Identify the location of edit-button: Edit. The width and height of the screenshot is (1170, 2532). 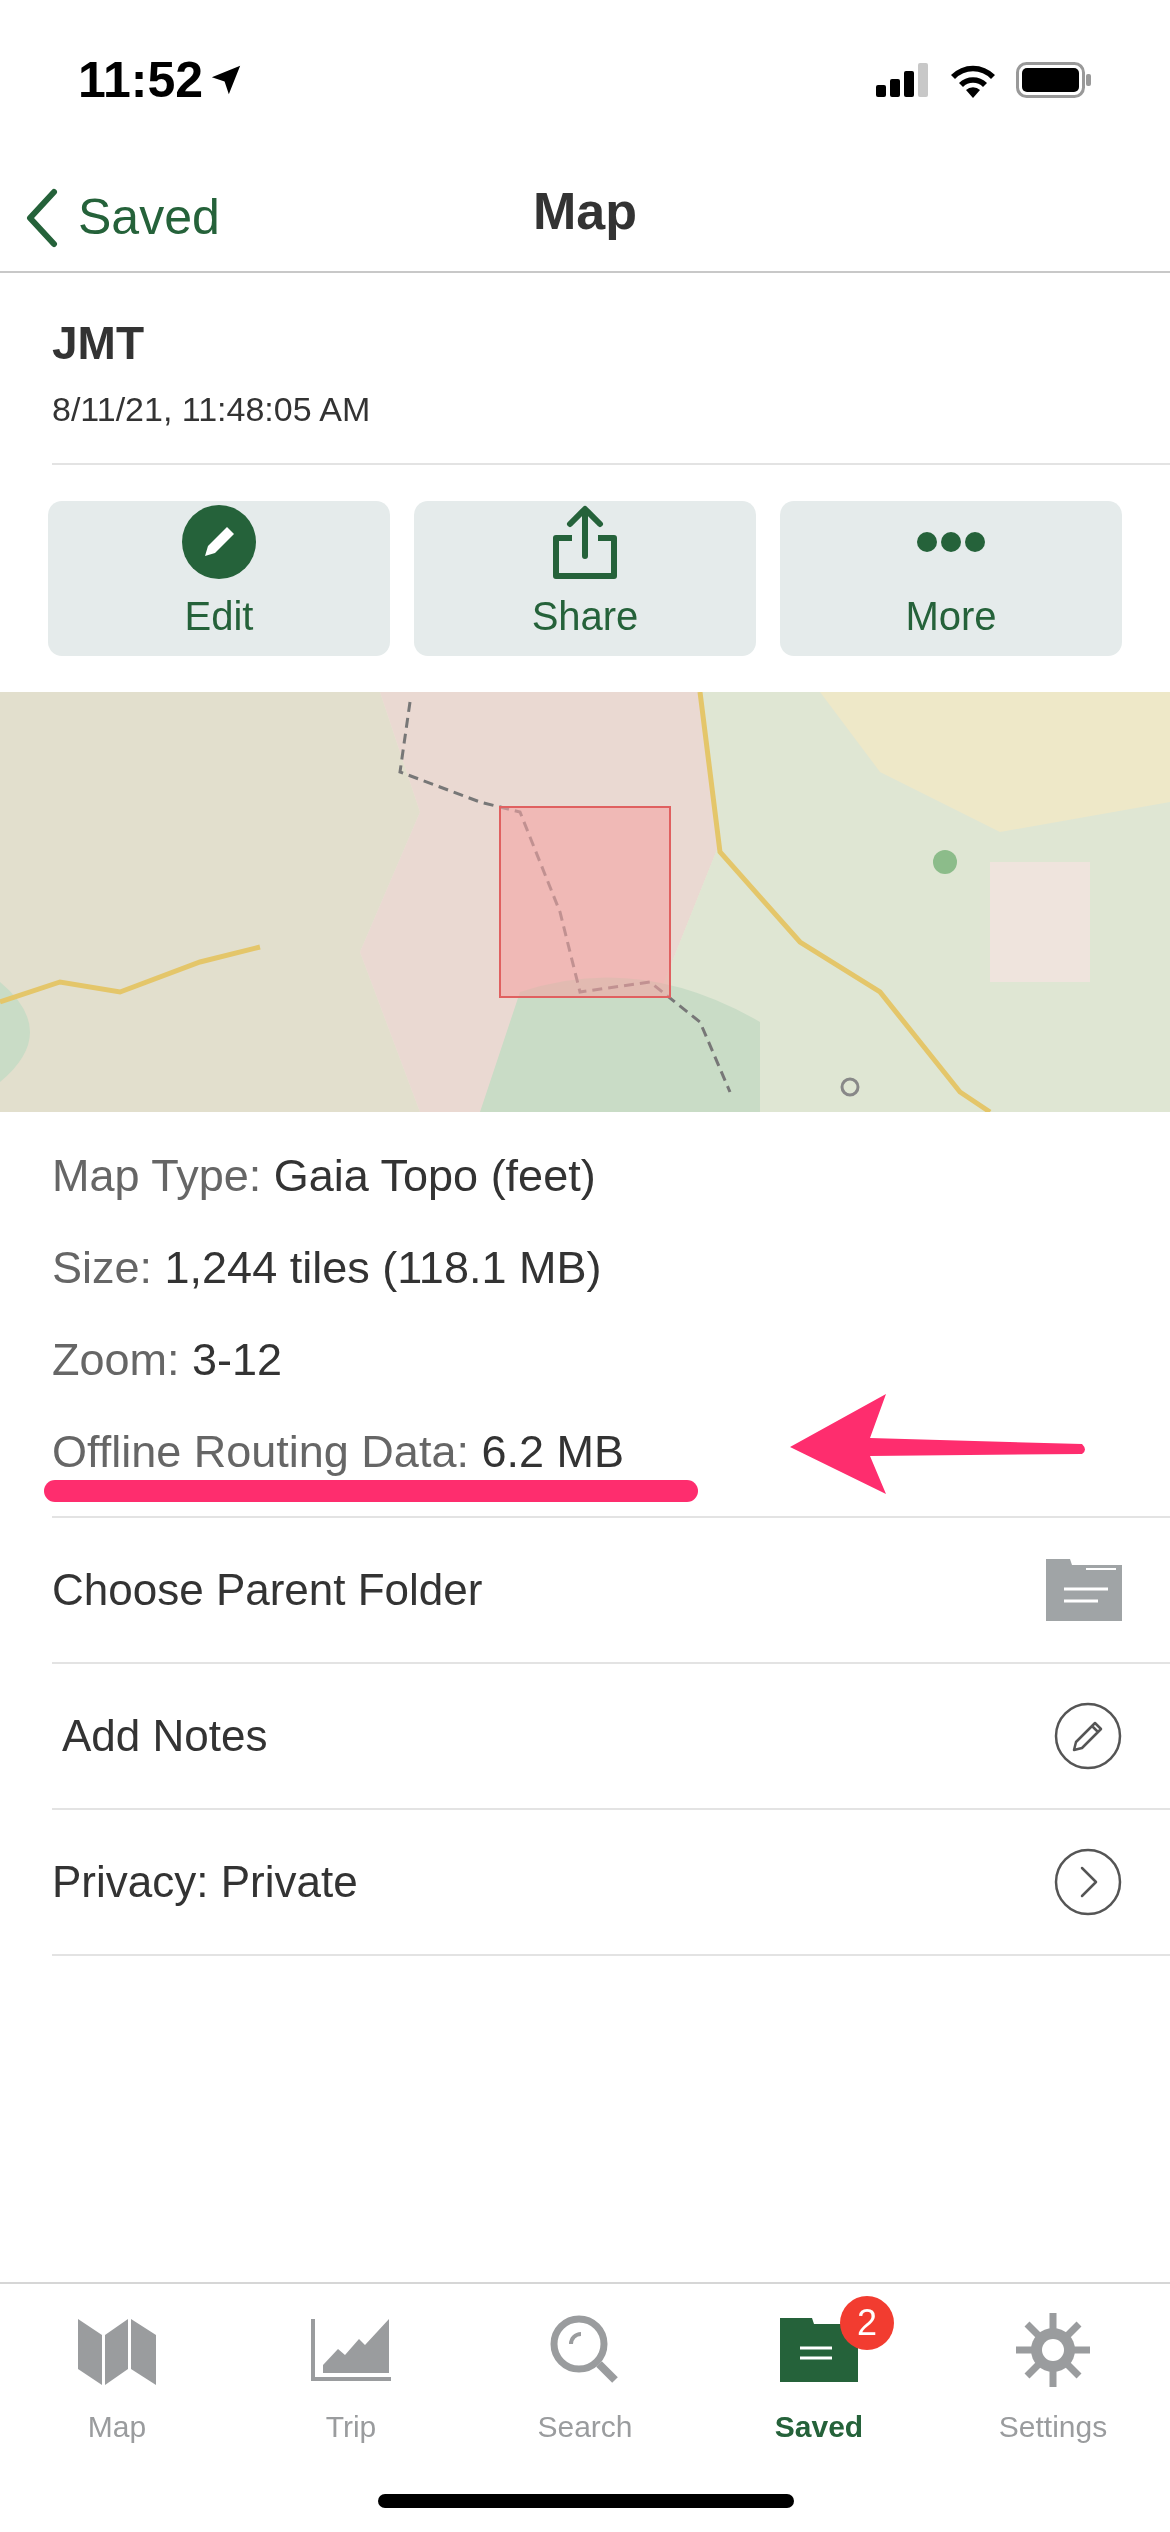
(219, 578).